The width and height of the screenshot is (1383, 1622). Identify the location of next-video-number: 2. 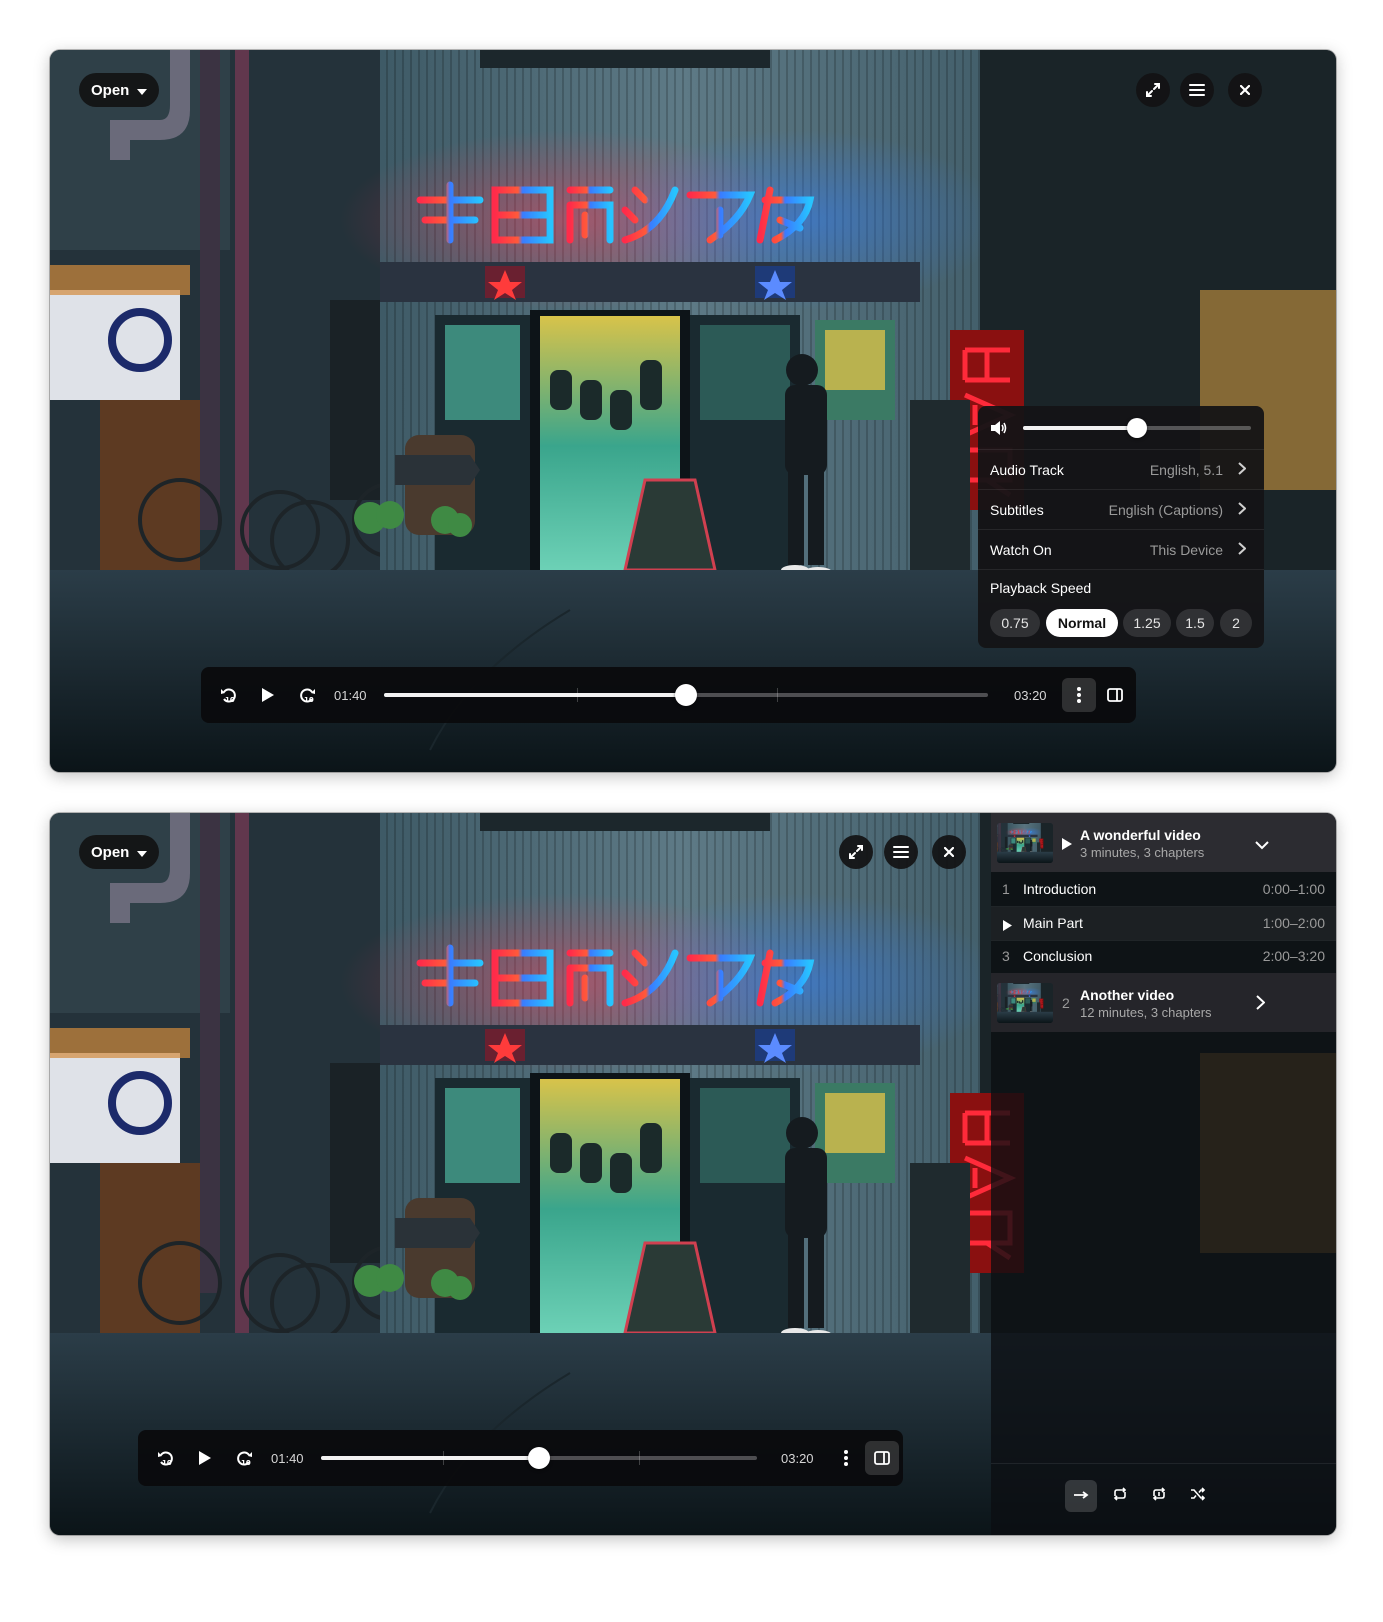
(1066, 1003).